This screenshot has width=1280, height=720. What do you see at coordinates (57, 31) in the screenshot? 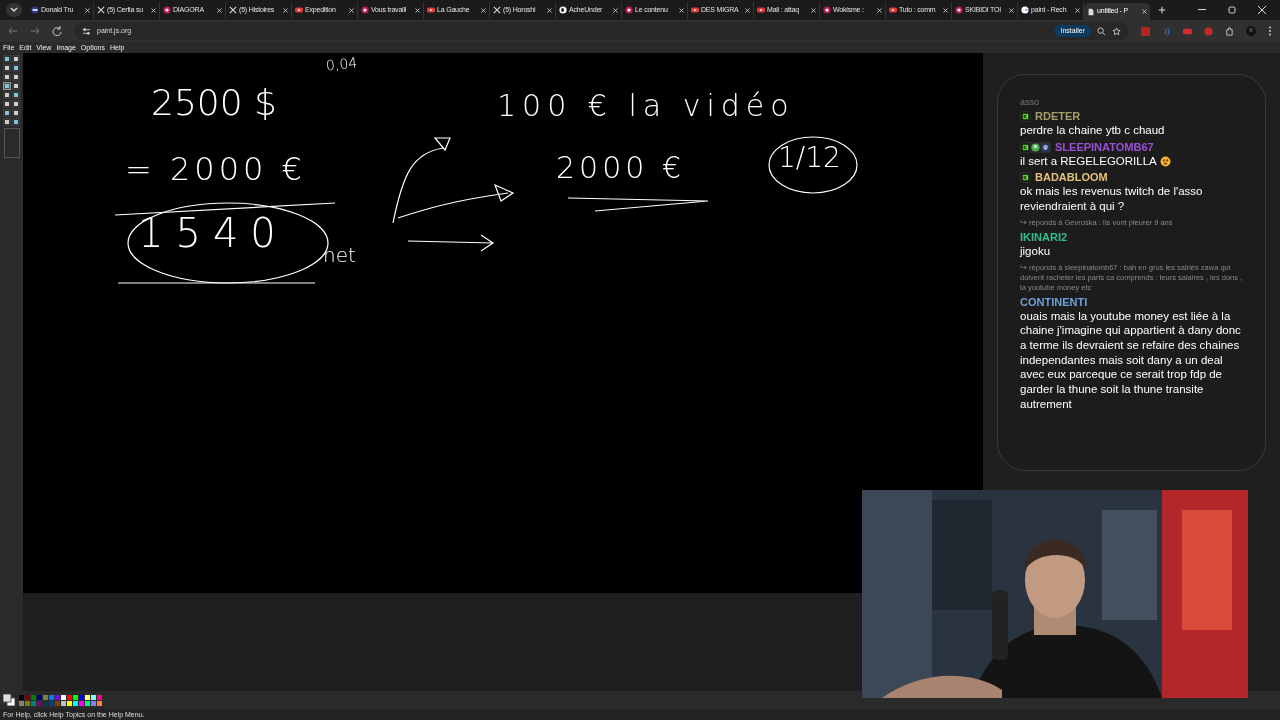
I see `reload-icon` at bounding box center [57, 31].